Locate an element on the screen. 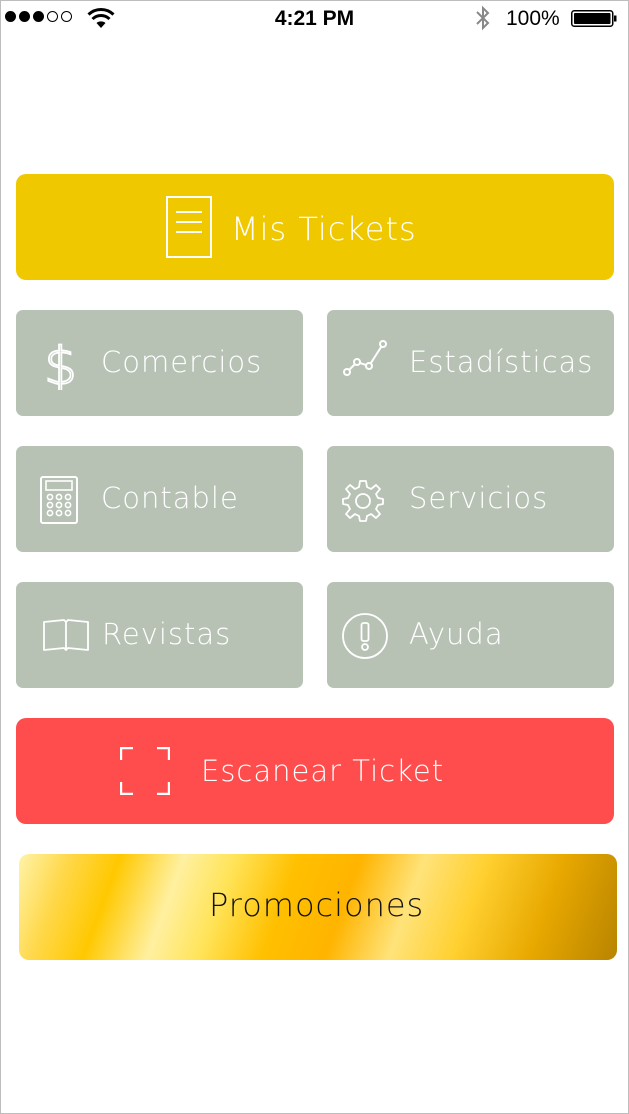 The width and height of the screenshot is (629, 1114). dollar-icon: $ is located at coordinates (61, 364).